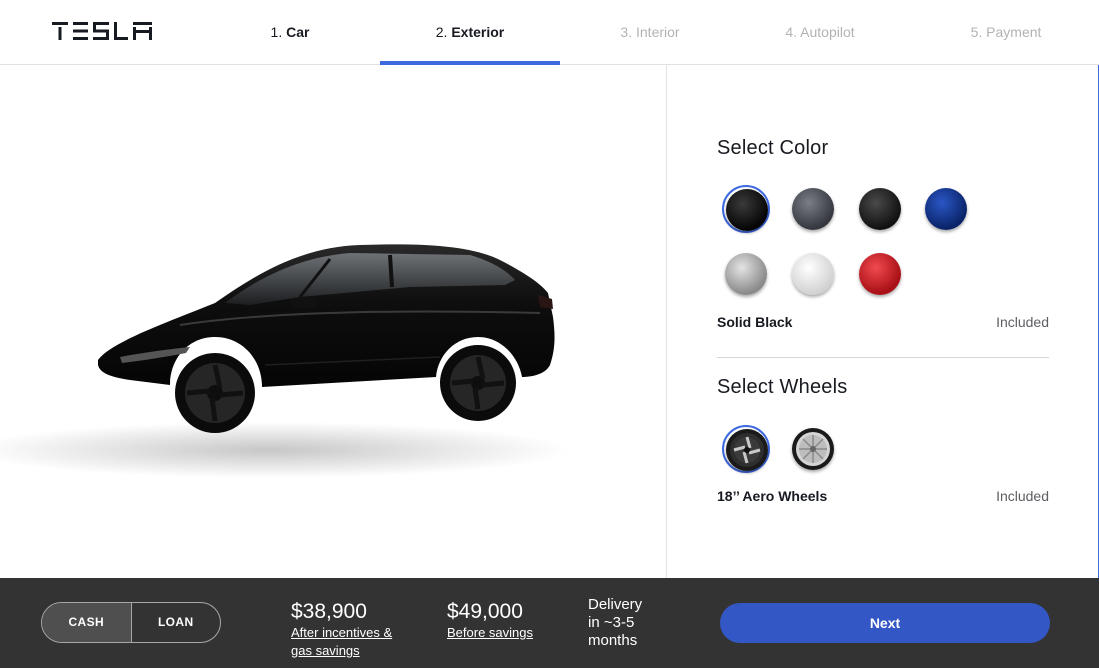 Image resolution: width=1099 pixels, height=668 pixels. I want to click on aero-wheel-icon, so click(747, 450).